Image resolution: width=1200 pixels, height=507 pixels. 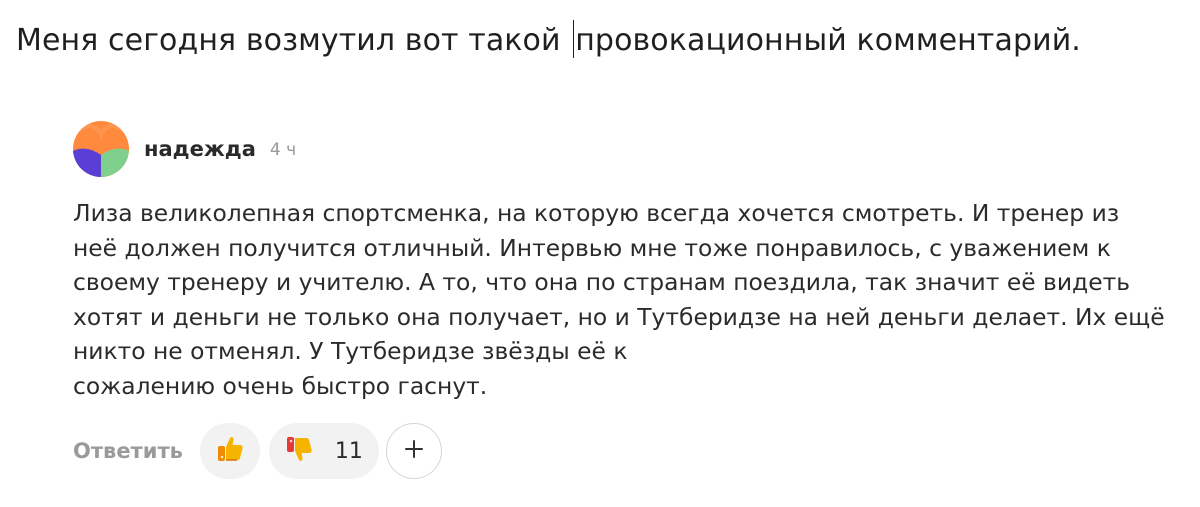 I want to click on avatar-image, so click(x=101, y=149).